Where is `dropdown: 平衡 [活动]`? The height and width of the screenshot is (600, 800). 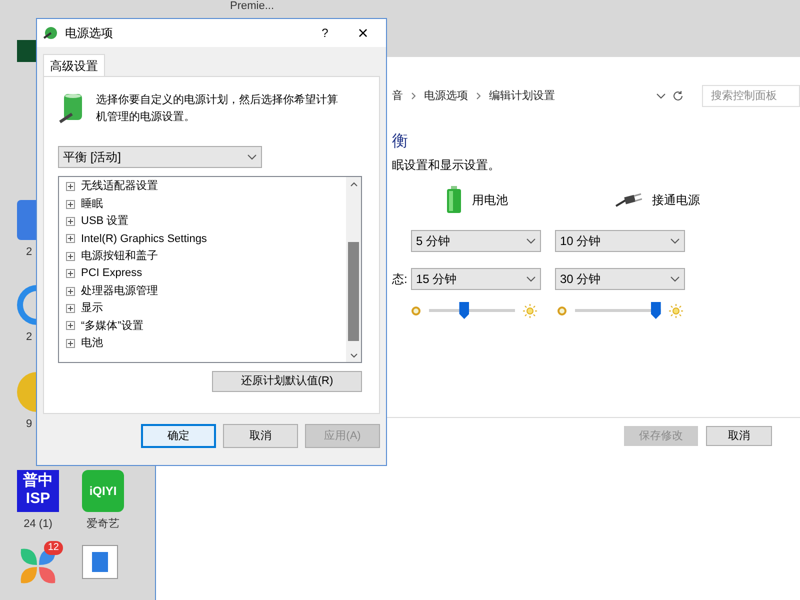
dropdown: 平衡 [活动] is located at coordinates (160, 157).